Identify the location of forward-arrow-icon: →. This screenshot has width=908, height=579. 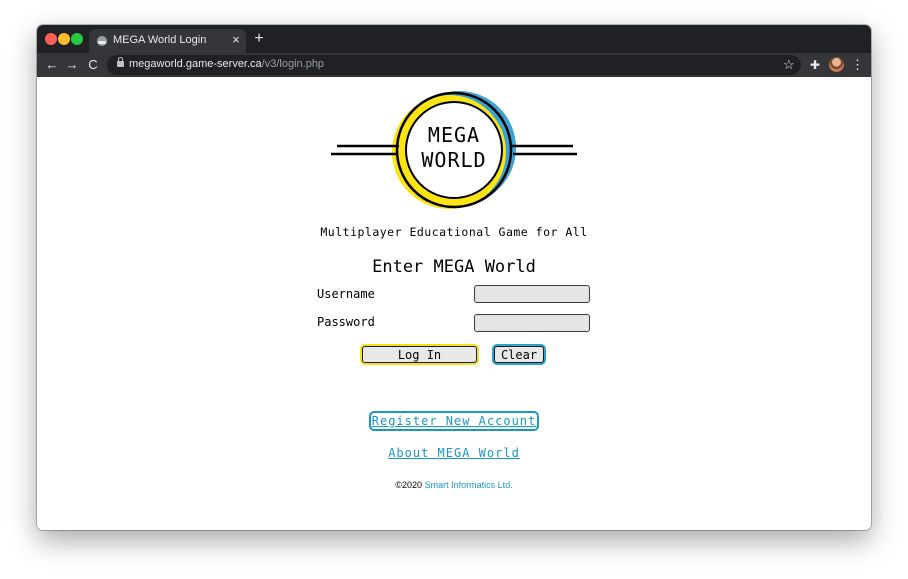
(72, 65).